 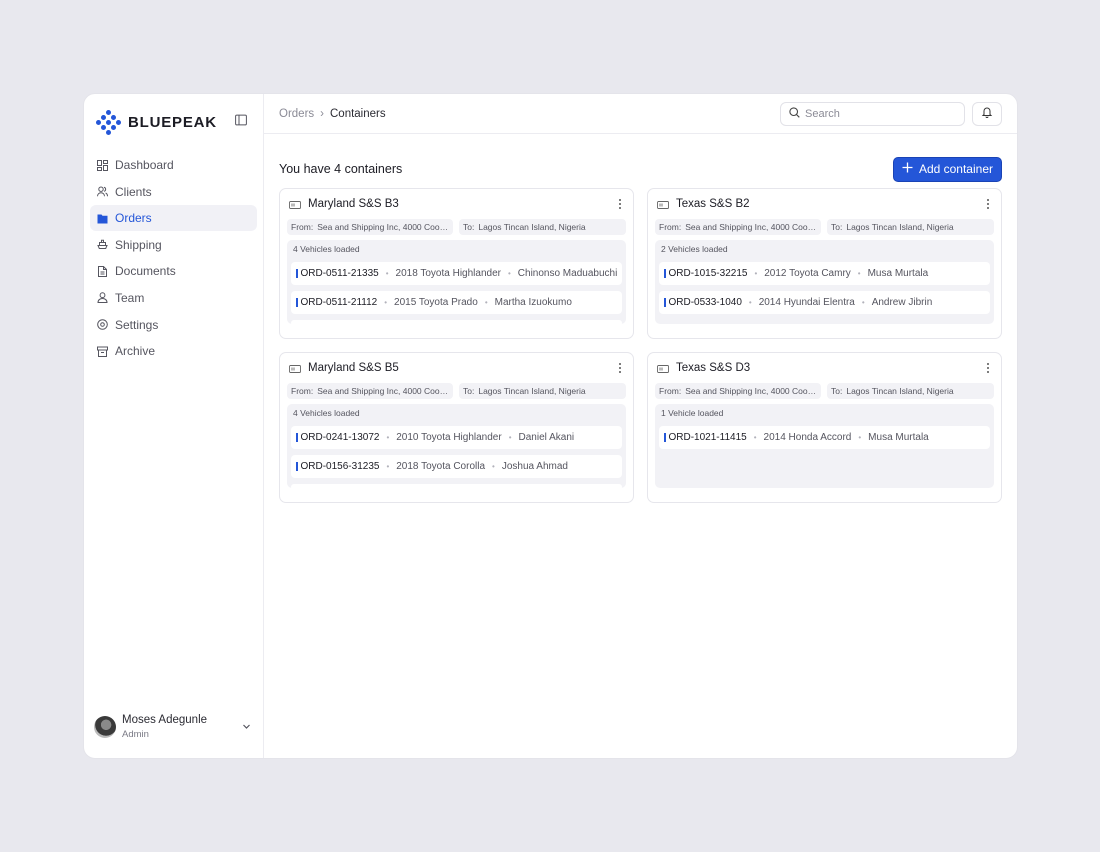 I want to click on bell-icon, so click(x=987, y=113).